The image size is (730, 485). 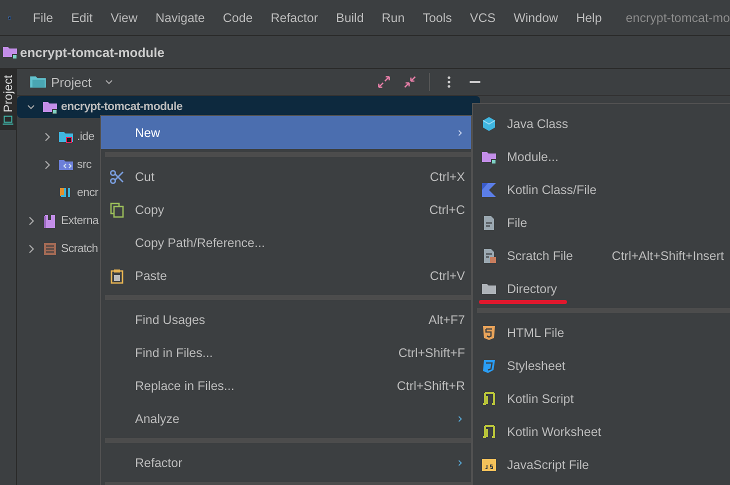 What do you see at coordinates (489, 366) in the screenshot?
I see `css-icon` at bounding box center [489, 366].